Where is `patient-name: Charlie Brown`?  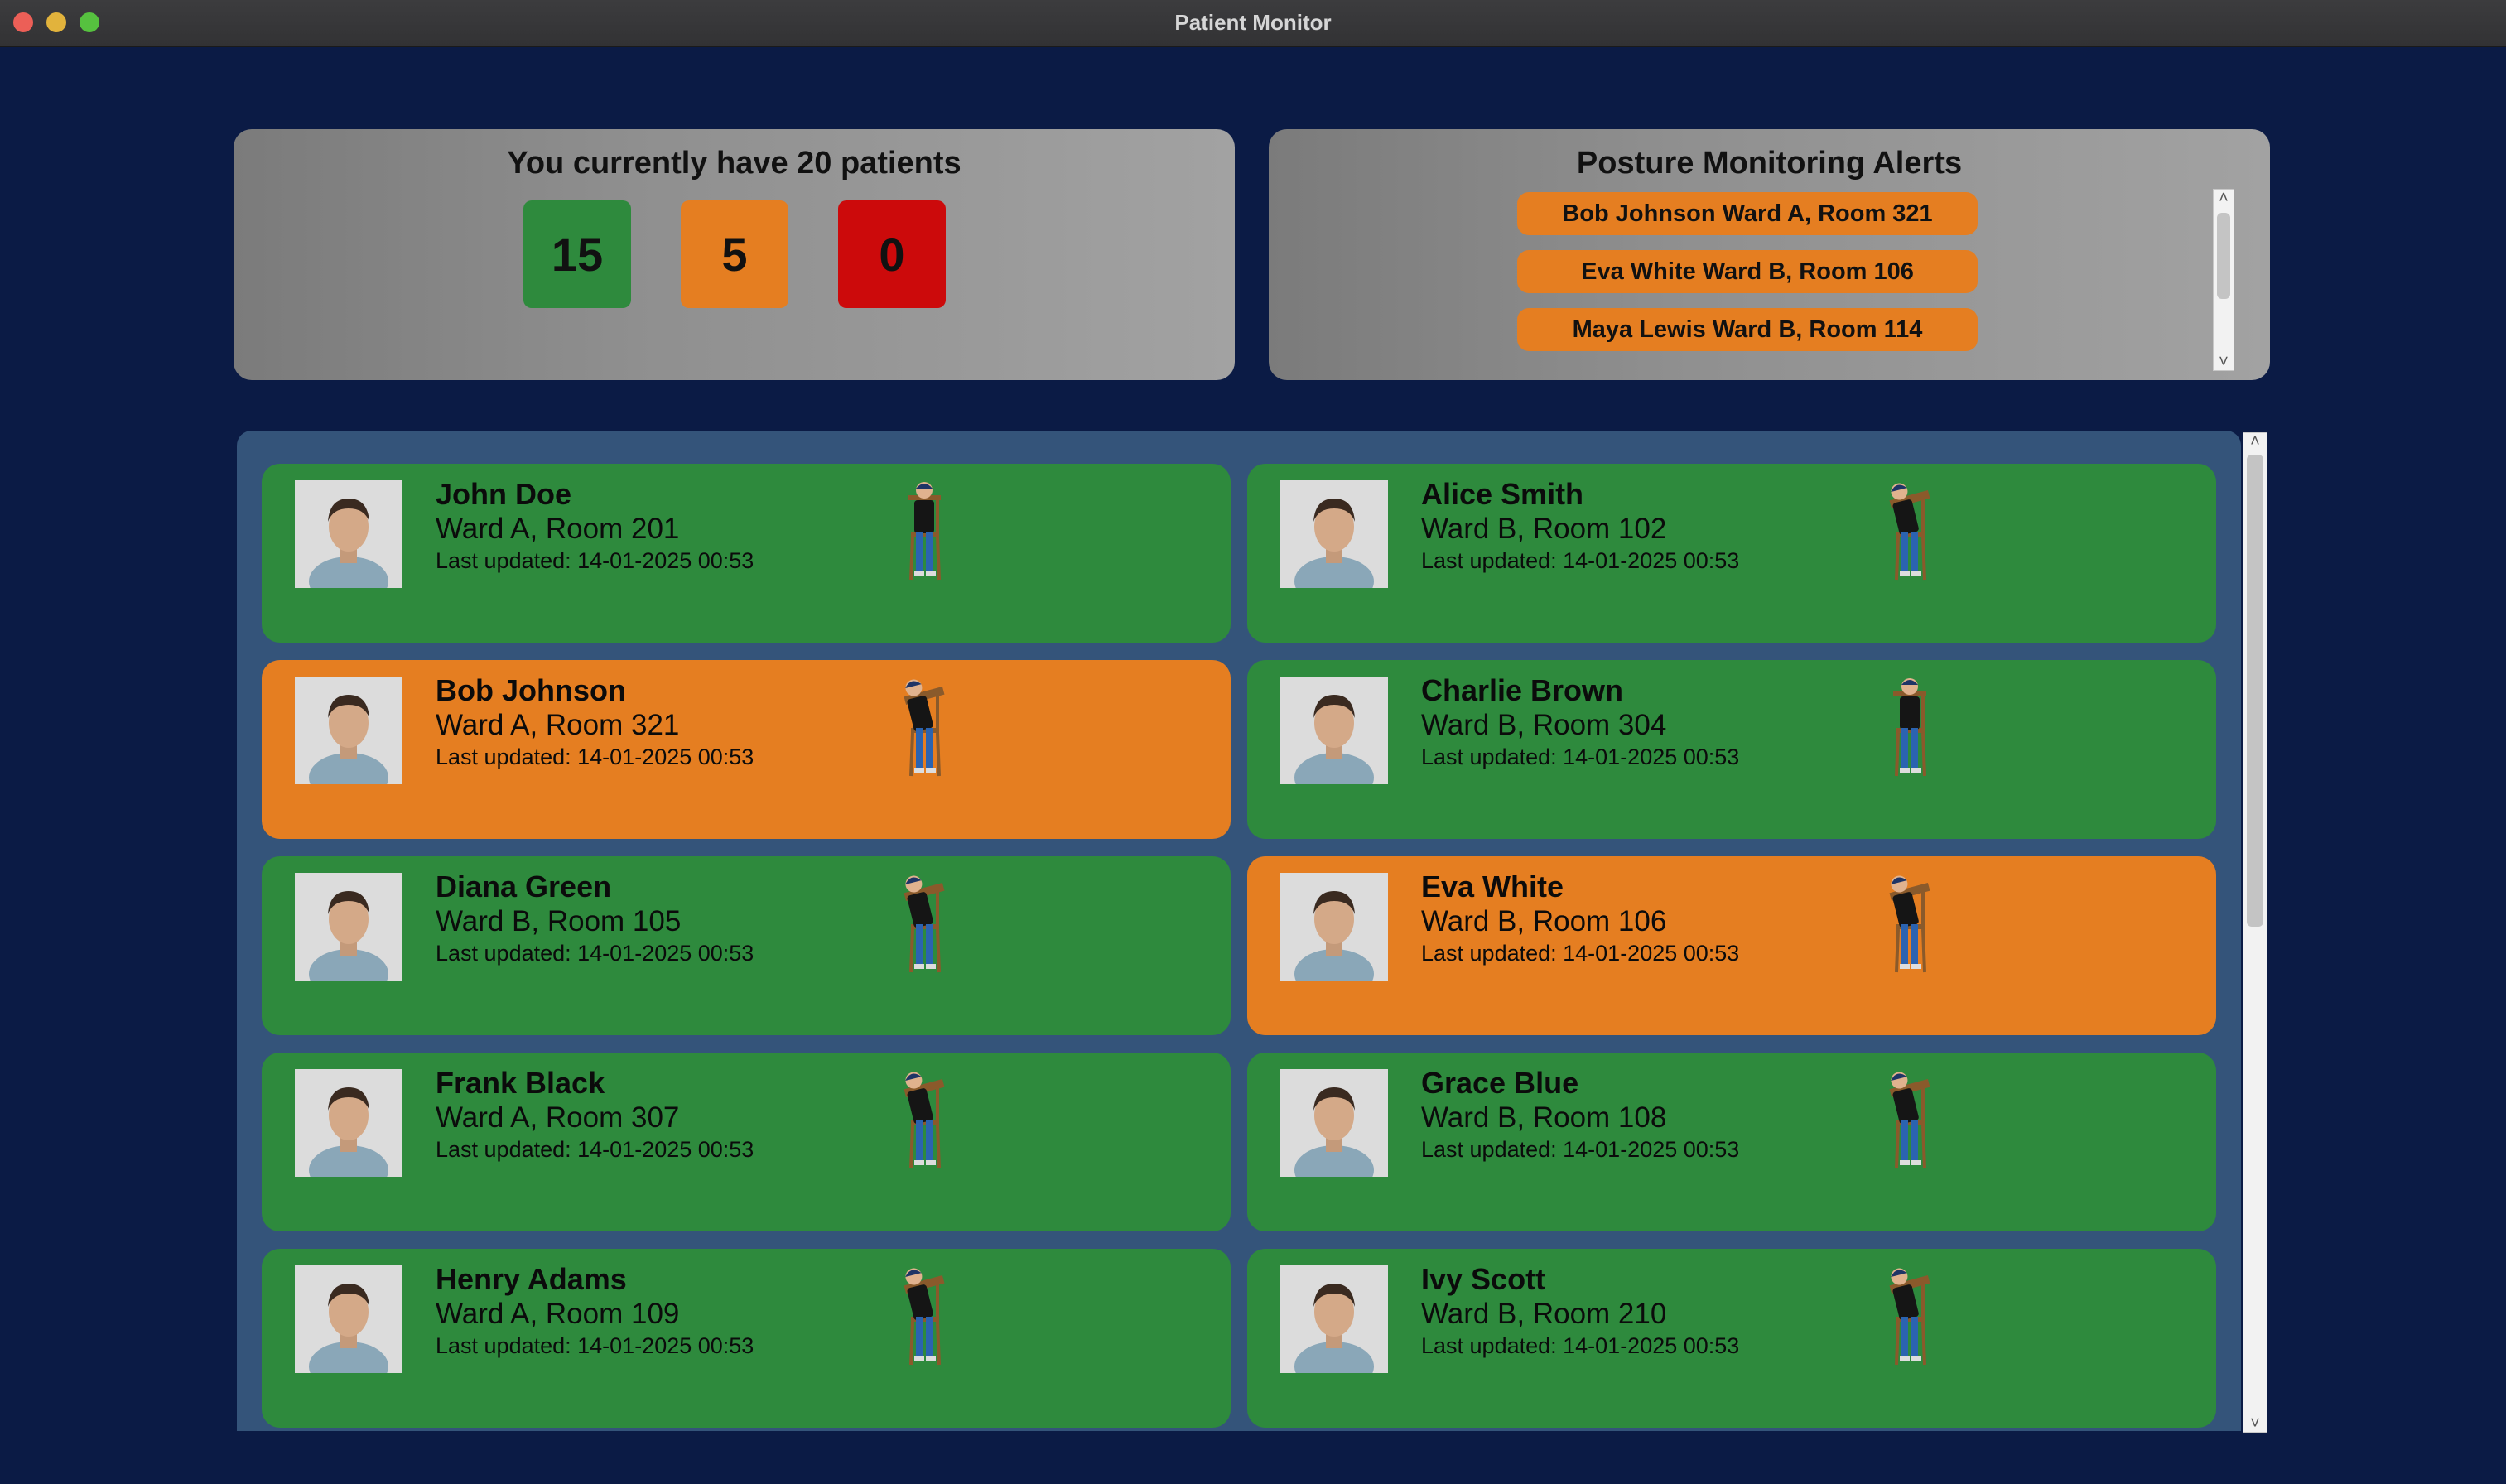
patient-name: Charlie Brown is located at coordinates (1522, 690).